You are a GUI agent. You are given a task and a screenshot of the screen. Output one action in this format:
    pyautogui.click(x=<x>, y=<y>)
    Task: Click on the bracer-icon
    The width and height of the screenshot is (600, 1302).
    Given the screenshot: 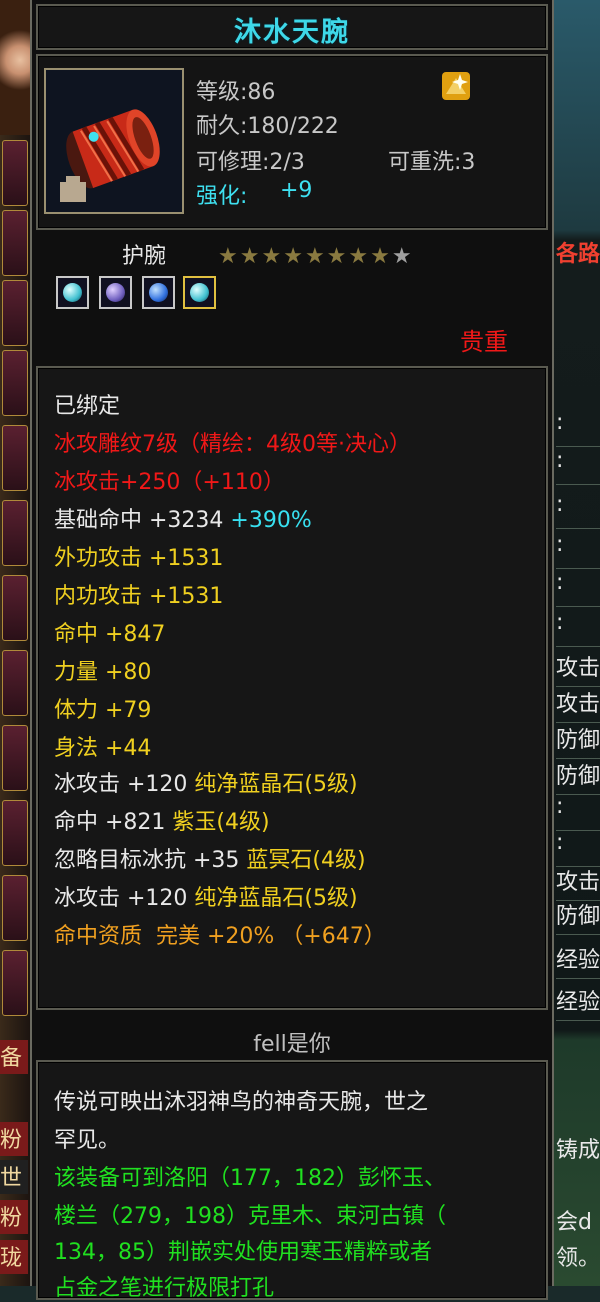 What is the action you would take?
    pyautogui.click(x=114, y=141)
    